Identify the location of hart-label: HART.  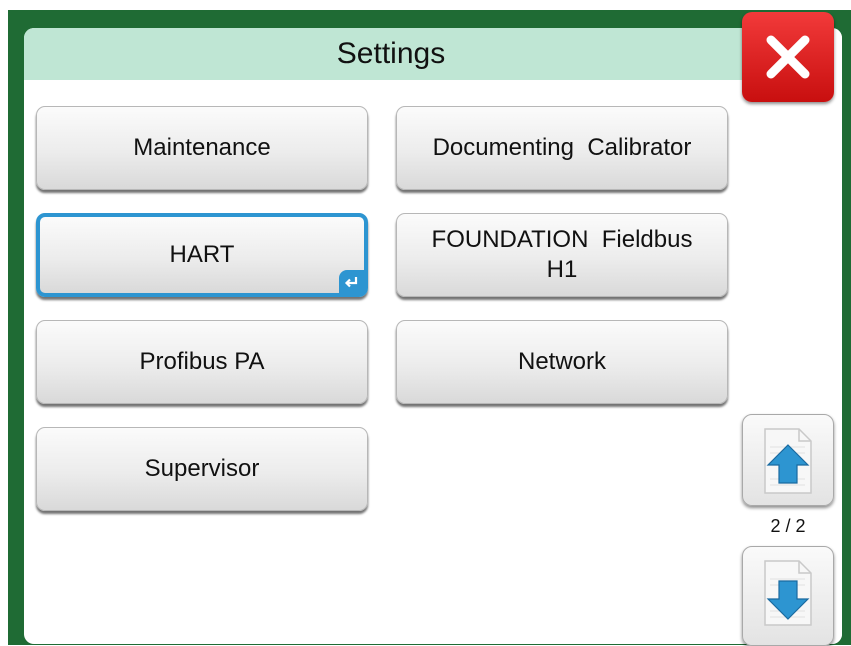
(202, 254).